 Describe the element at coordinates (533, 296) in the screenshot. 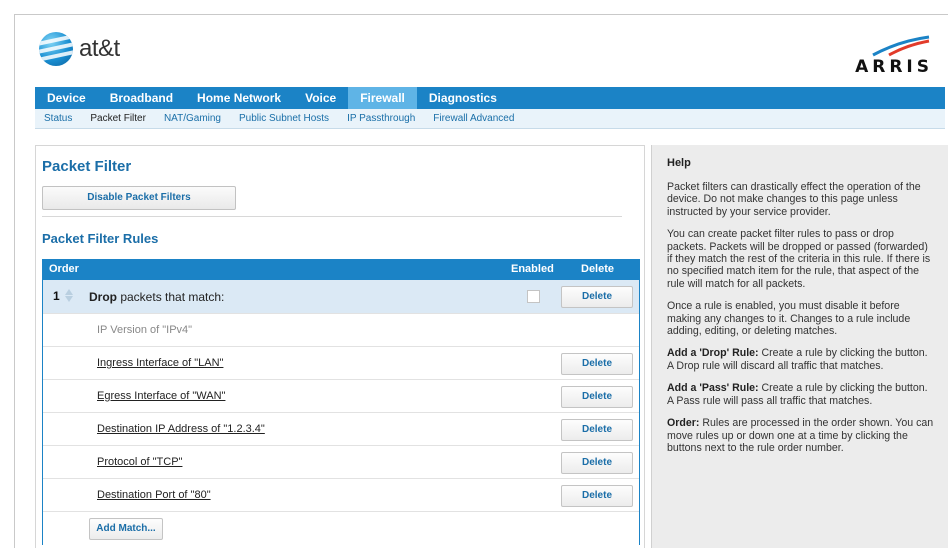

I see `rule-enabled-checkbox` at that location.